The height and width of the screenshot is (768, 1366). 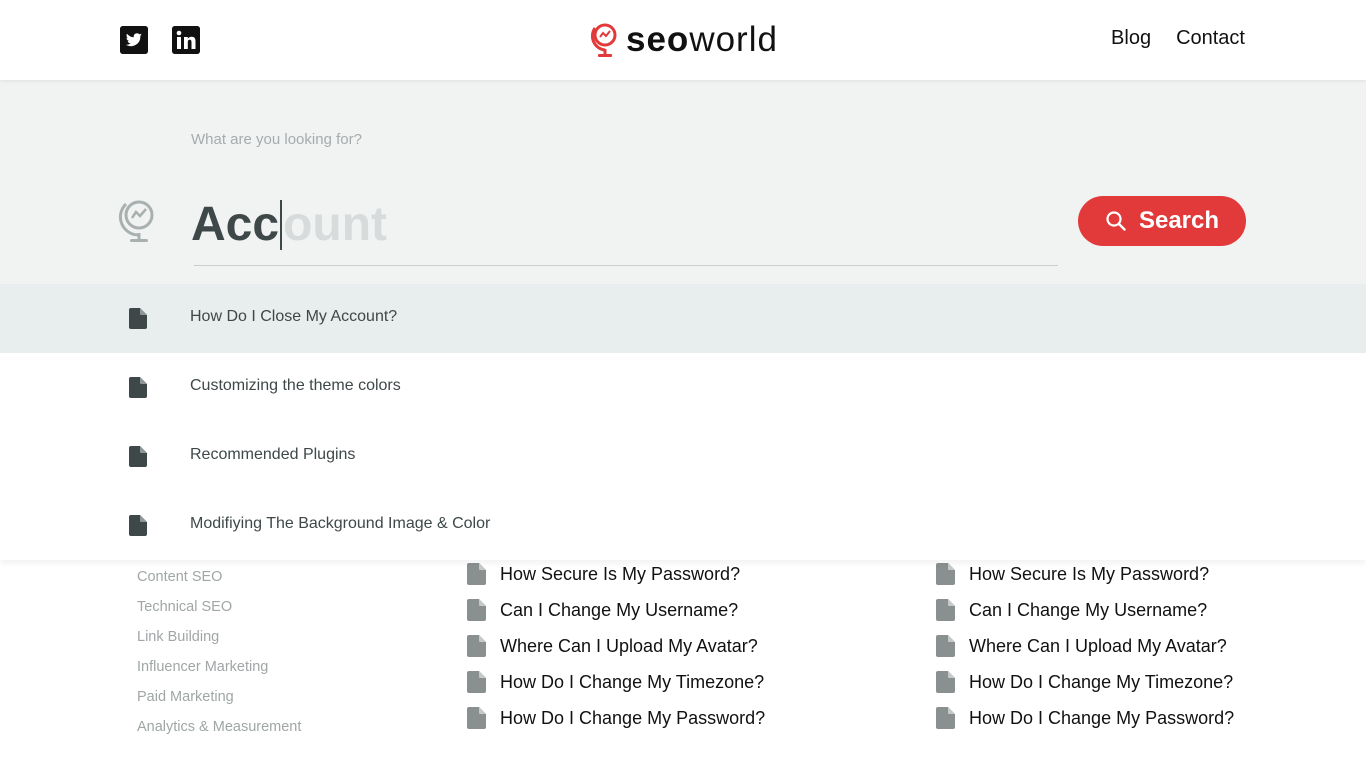 I want to click on search-result-item: Customizing the theme colors, so click(x=683, y=387).